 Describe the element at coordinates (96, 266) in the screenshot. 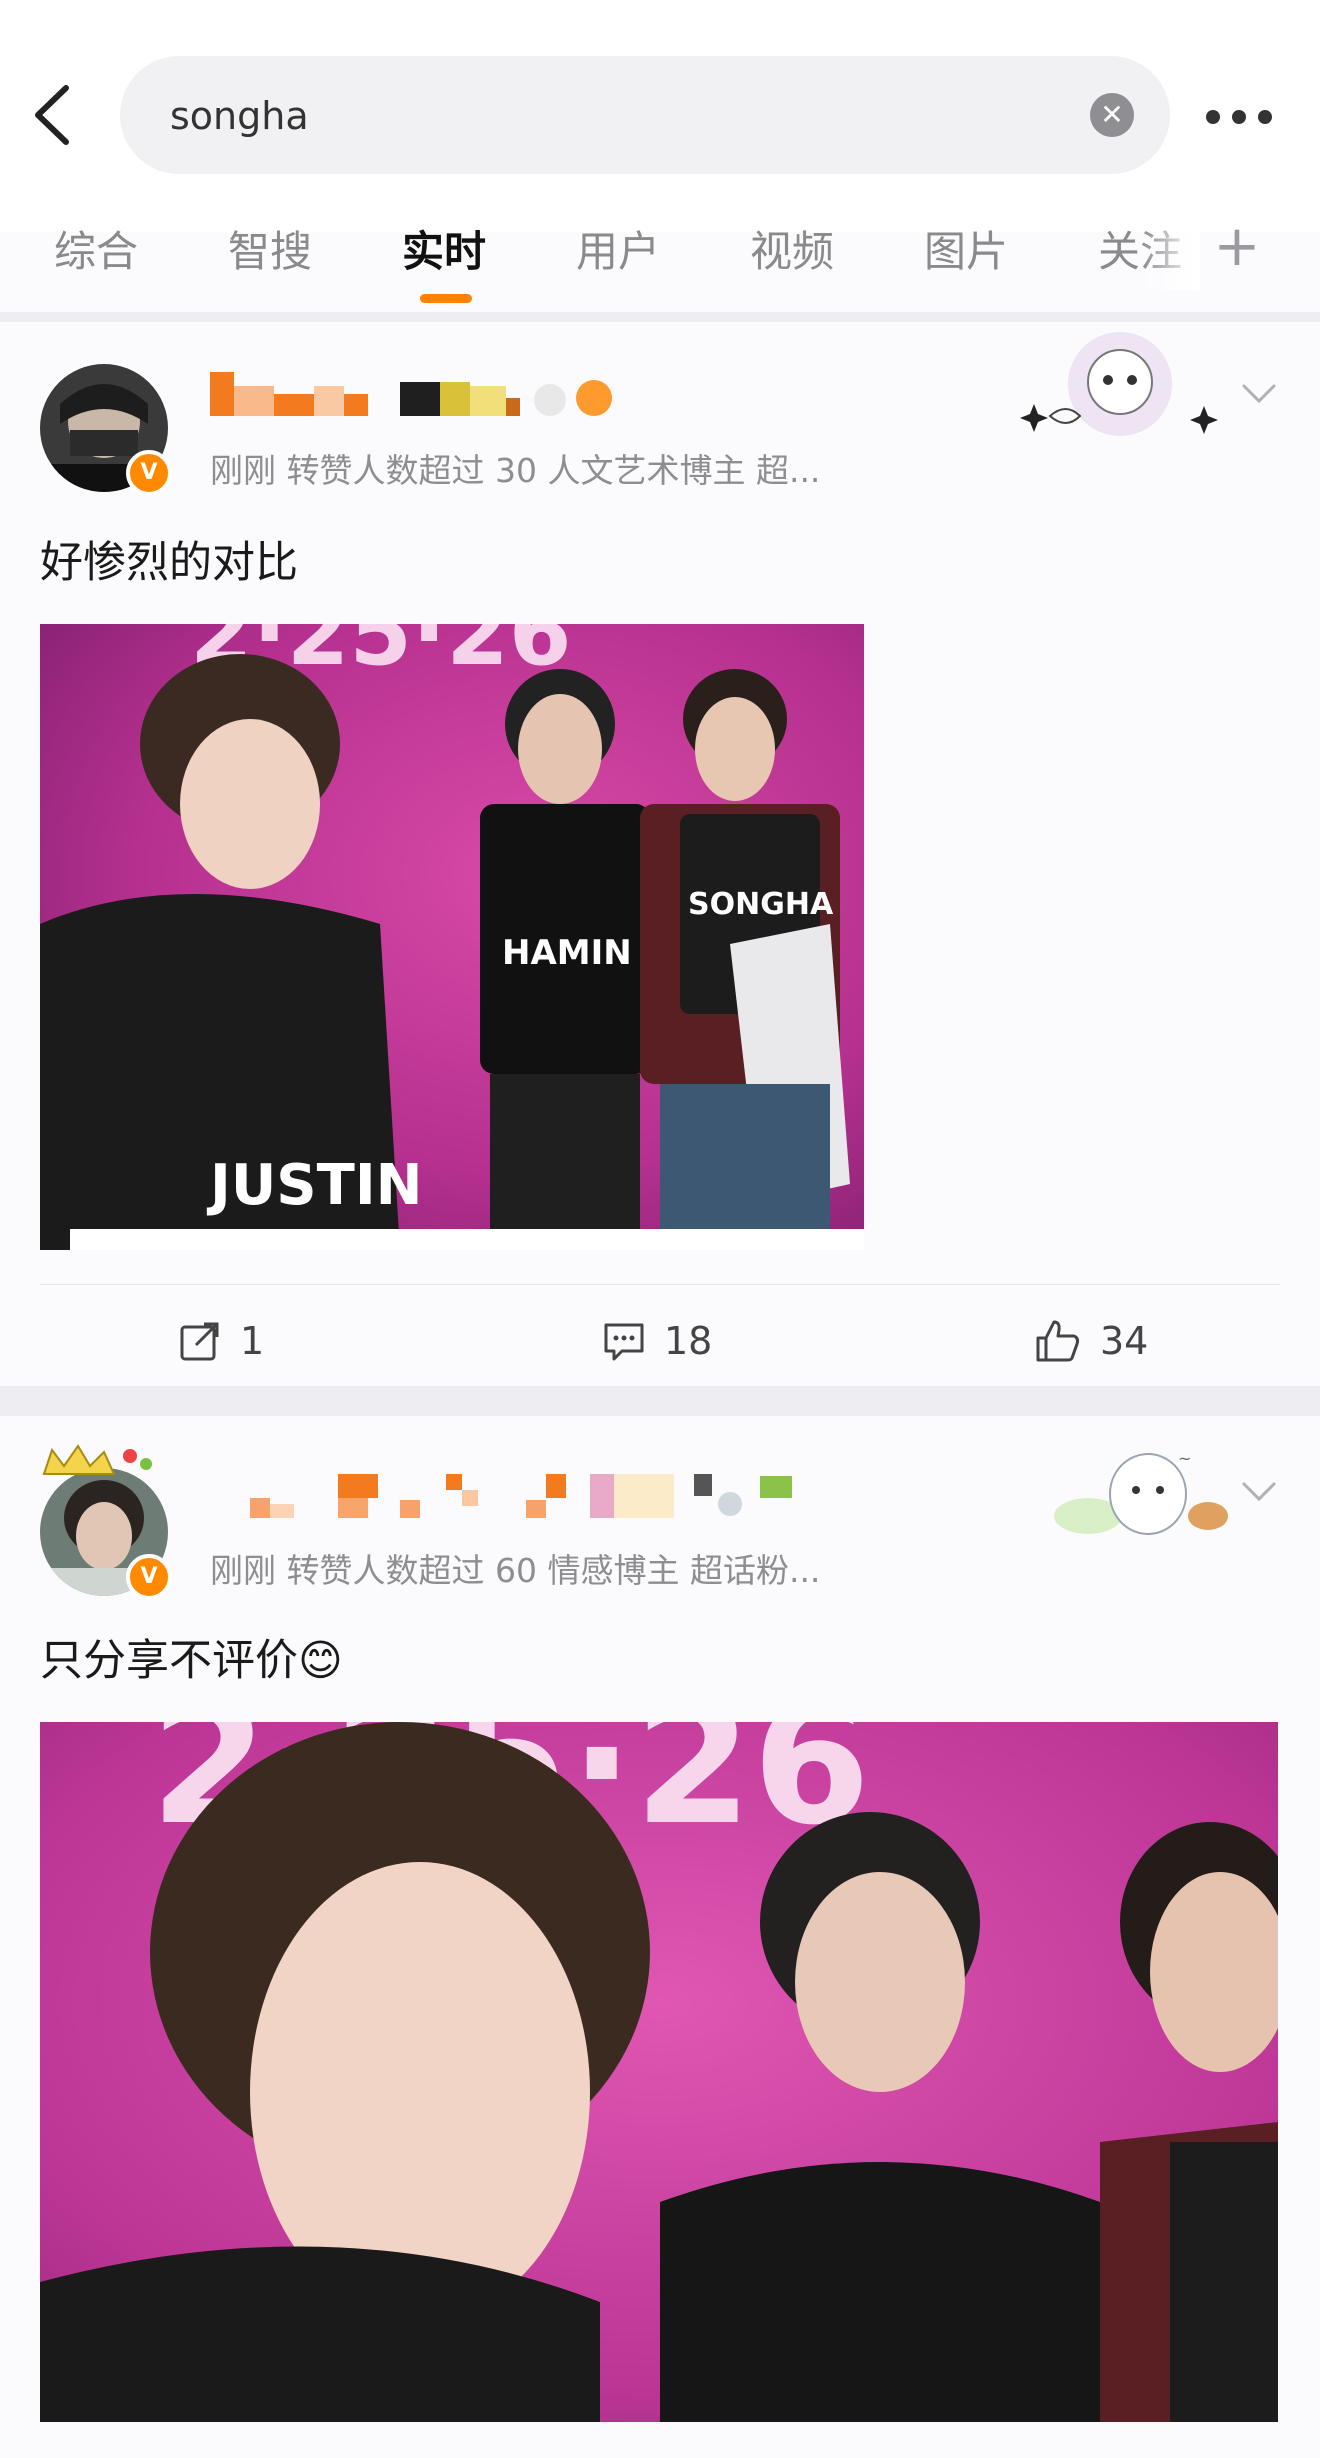

I see `tab-comprehensive: 综合` at that location.